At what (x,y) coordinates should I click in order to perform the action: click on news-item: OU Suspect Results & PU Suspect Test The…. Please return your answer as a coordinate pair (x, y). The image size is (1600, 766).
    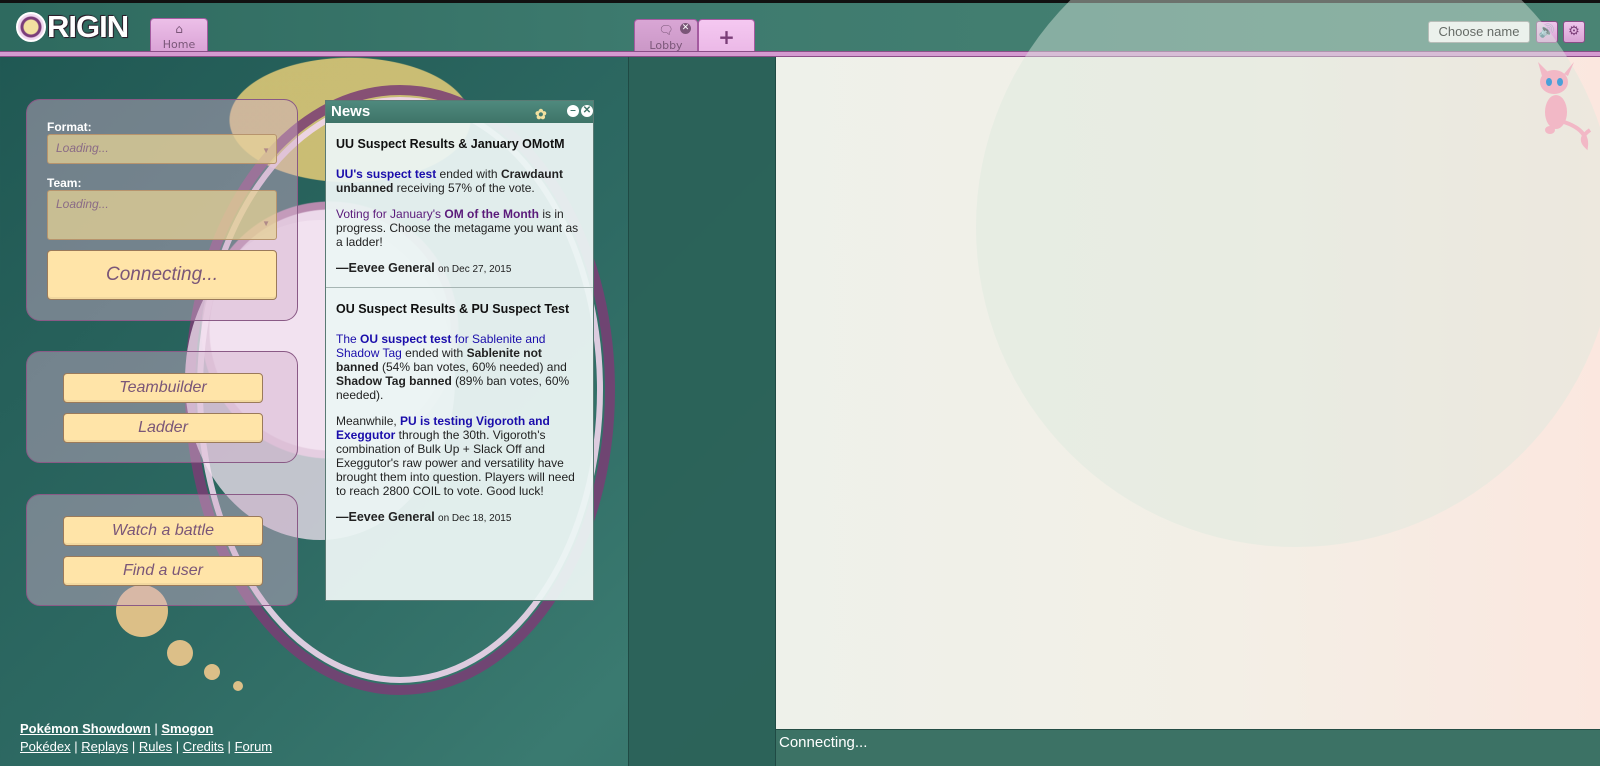
    Looking at the image, I should click on (459, 412).